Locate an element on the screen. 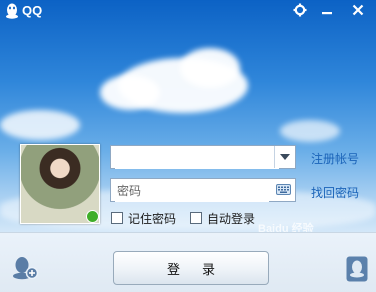  qq-penguin-logo-icon is located at coordinates (12, 11).